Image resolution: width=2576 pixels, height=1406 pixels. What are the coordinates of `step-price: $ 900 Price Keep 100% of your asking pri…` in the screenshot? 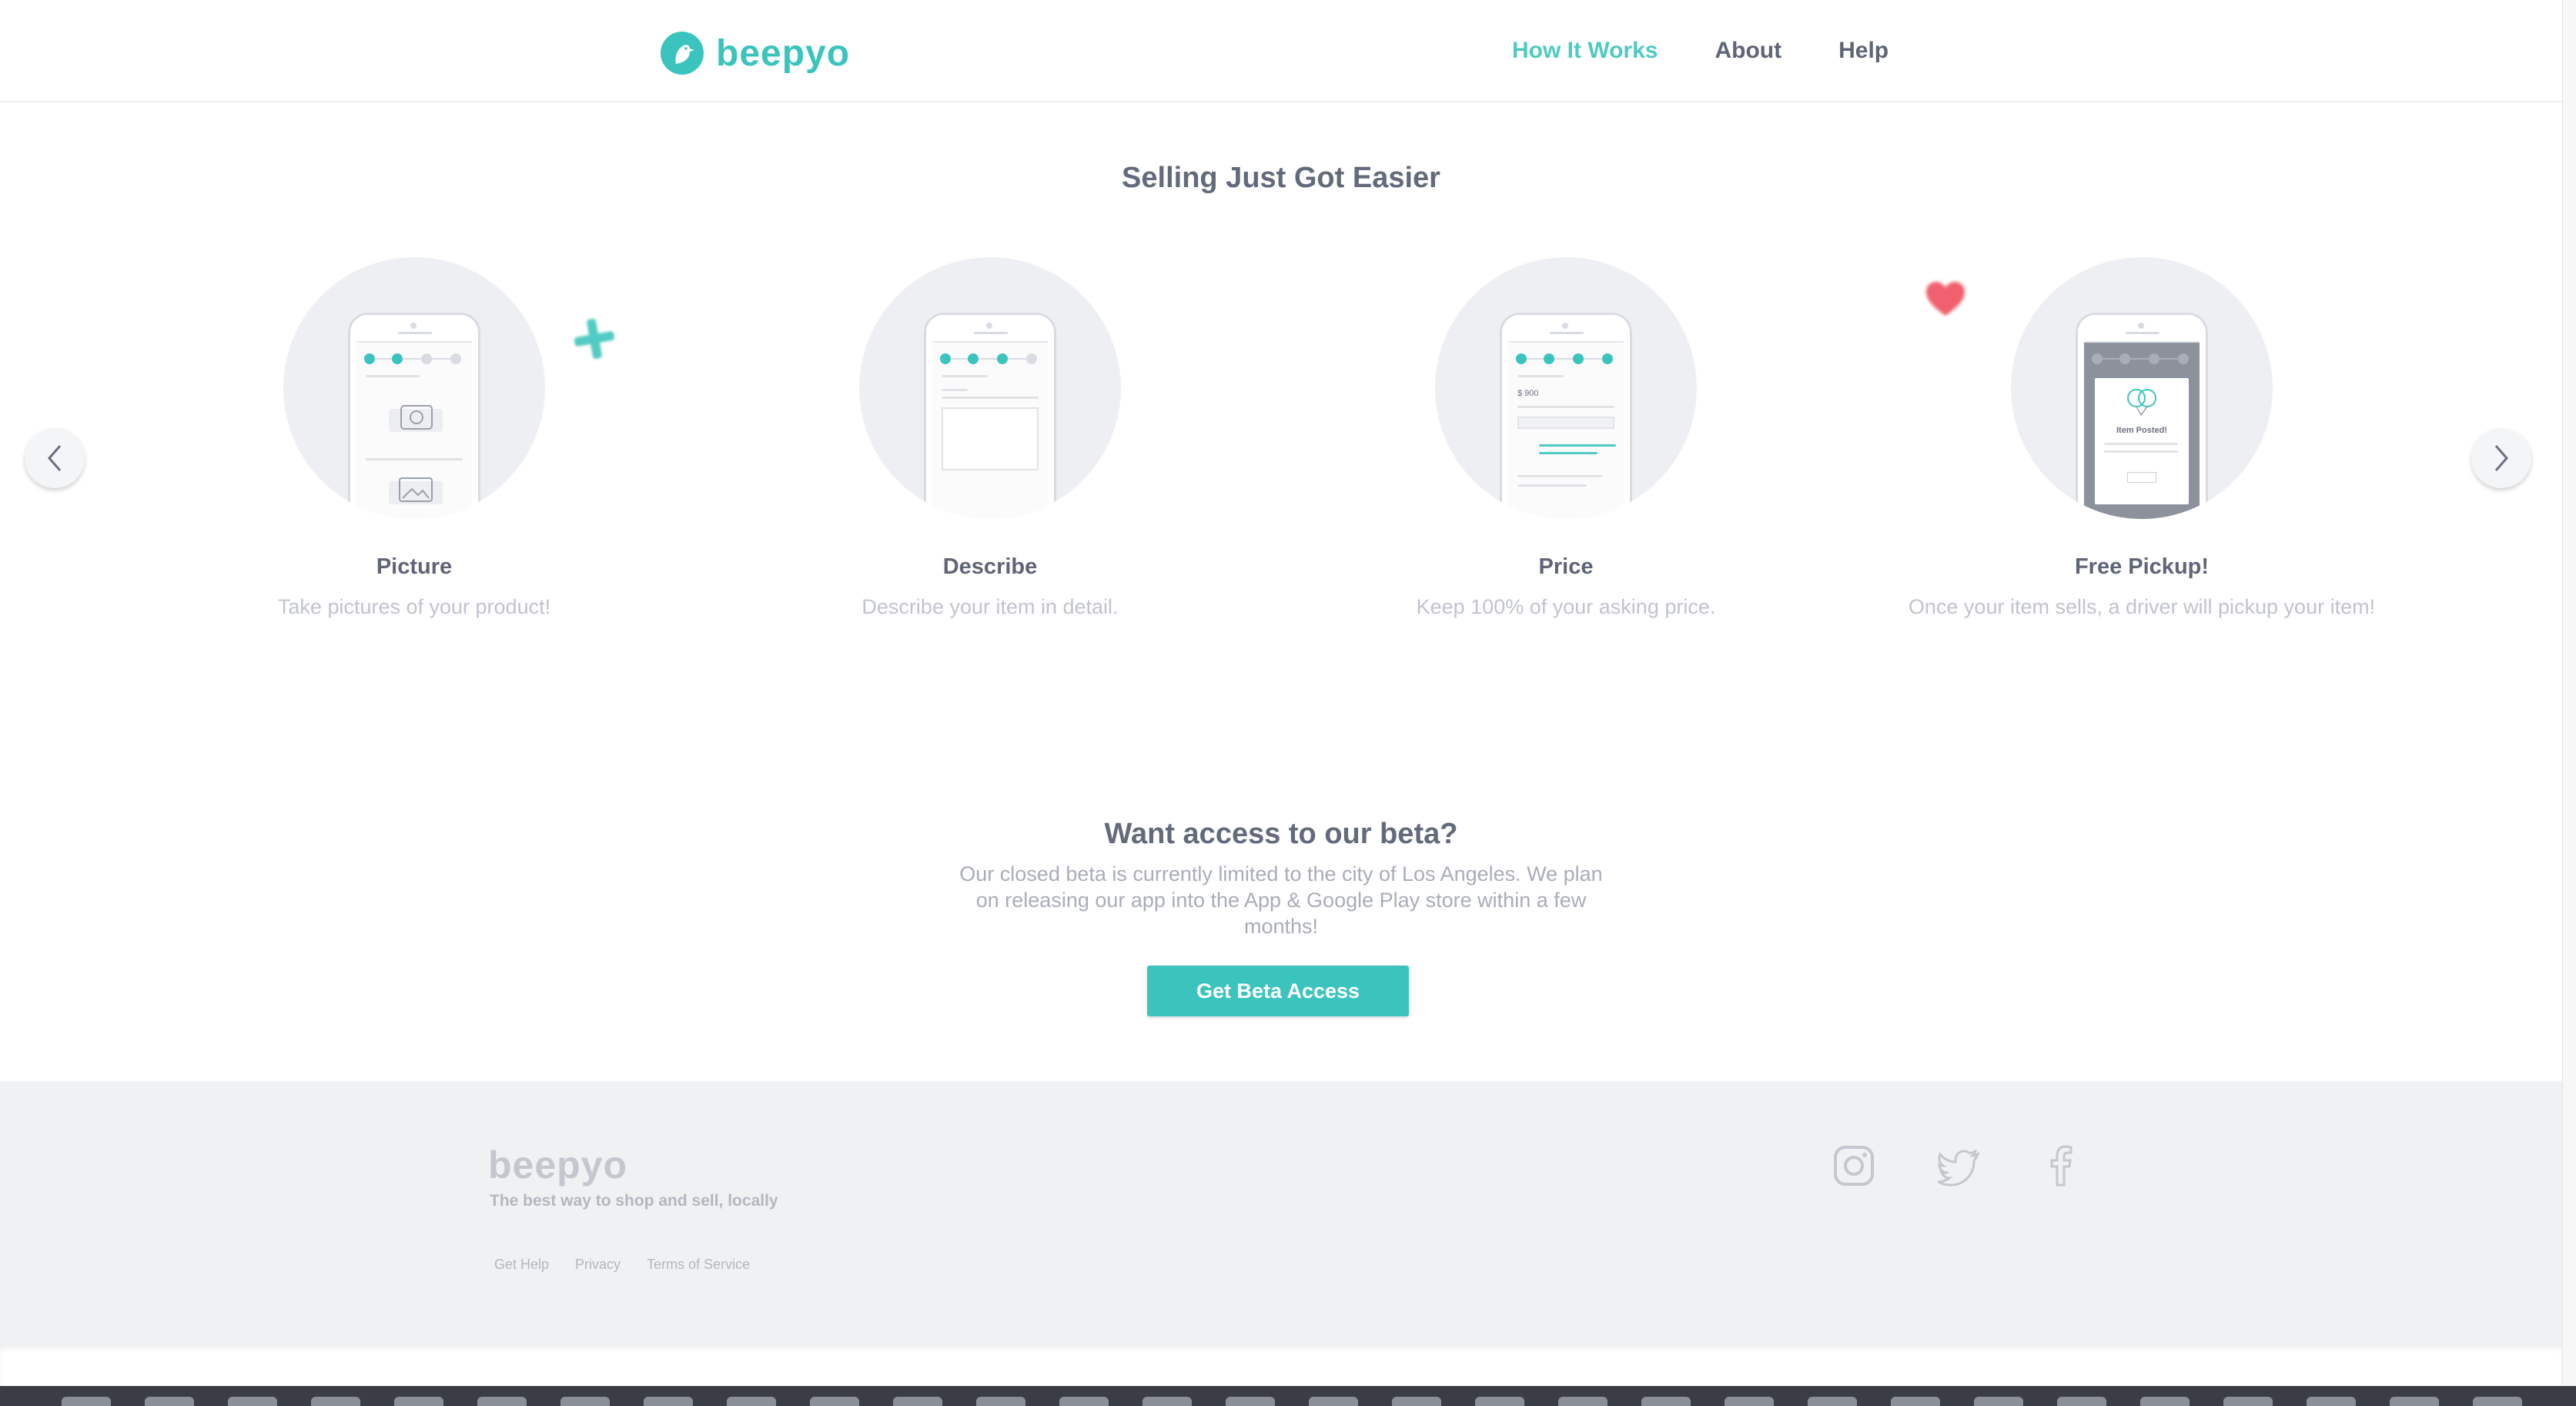 It's located at (1565, 438).